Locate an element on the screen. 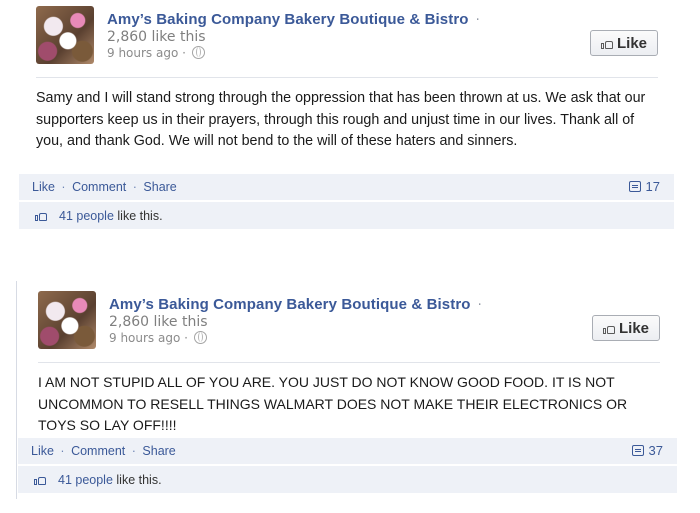 This screenshot has height=513, width=700. comment-count-value: 17 is located at coordinates (652, 186).